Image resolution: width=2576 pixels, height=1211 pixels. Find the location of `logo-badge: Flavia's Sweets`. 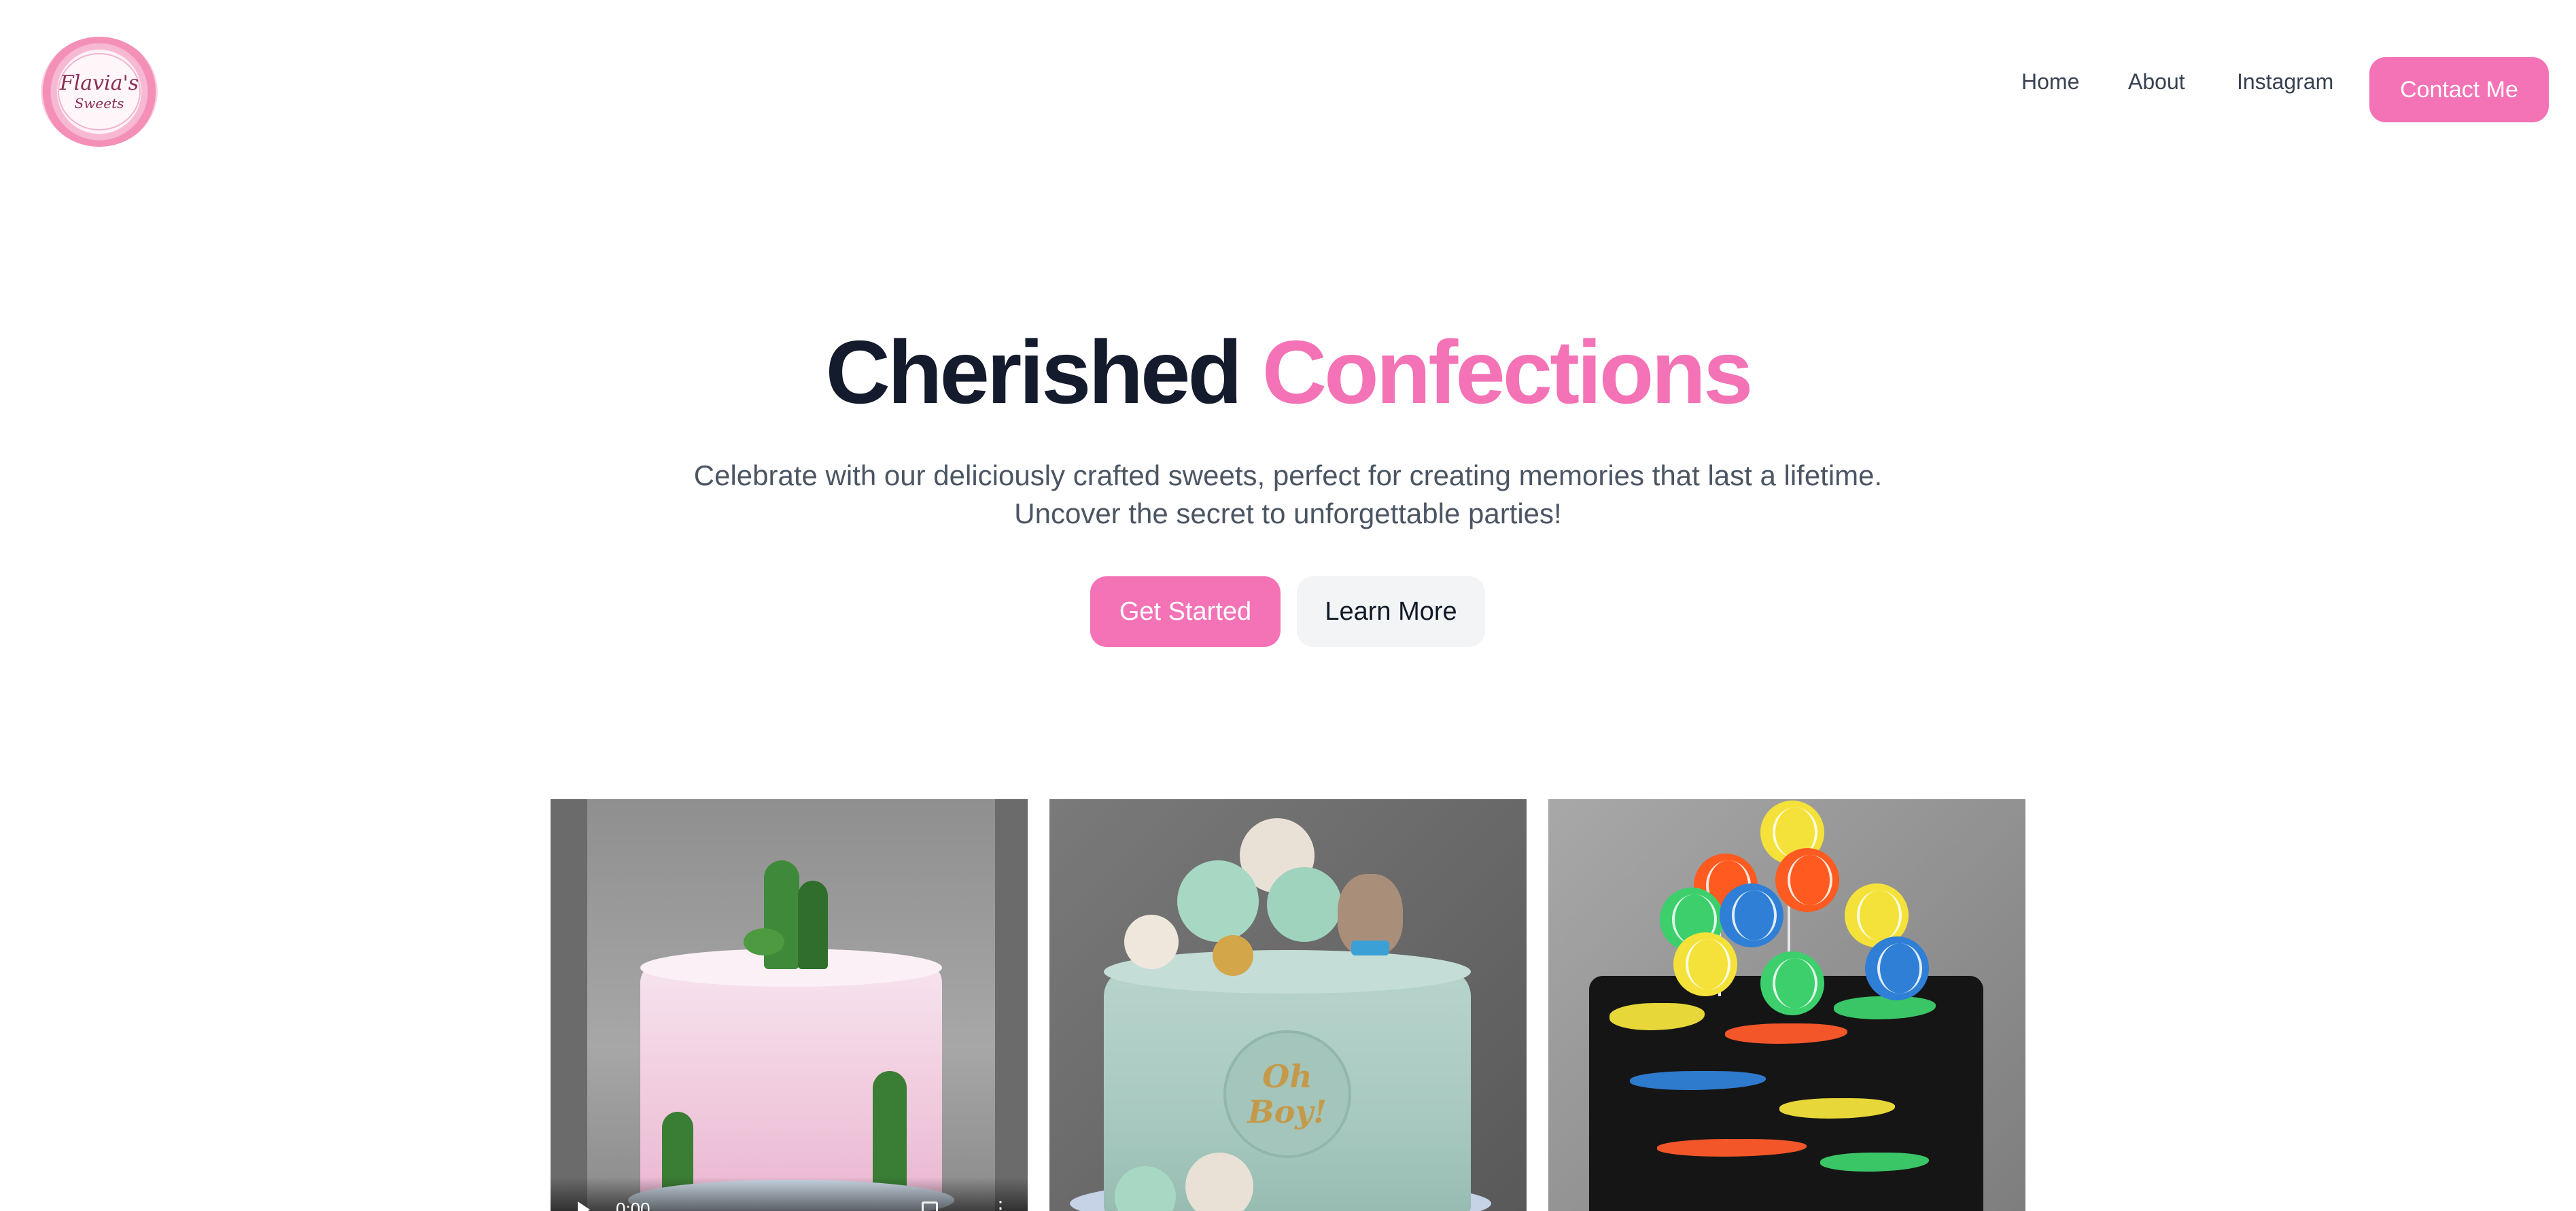

logo-badge: Flavia's Sweets is located at coordinates (99, 91).